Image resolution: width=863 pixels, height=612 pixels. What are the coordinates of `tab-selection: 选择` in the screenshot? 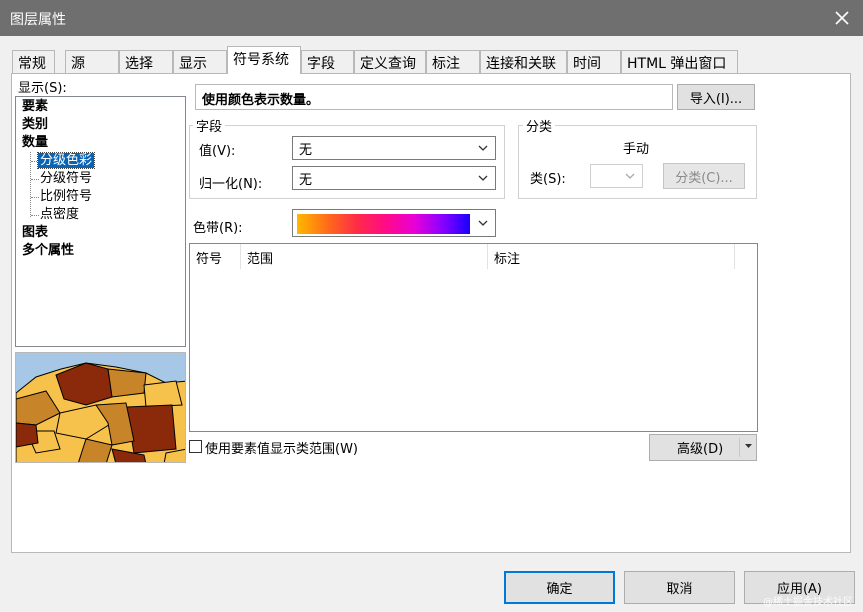 It's located at (146, 61).